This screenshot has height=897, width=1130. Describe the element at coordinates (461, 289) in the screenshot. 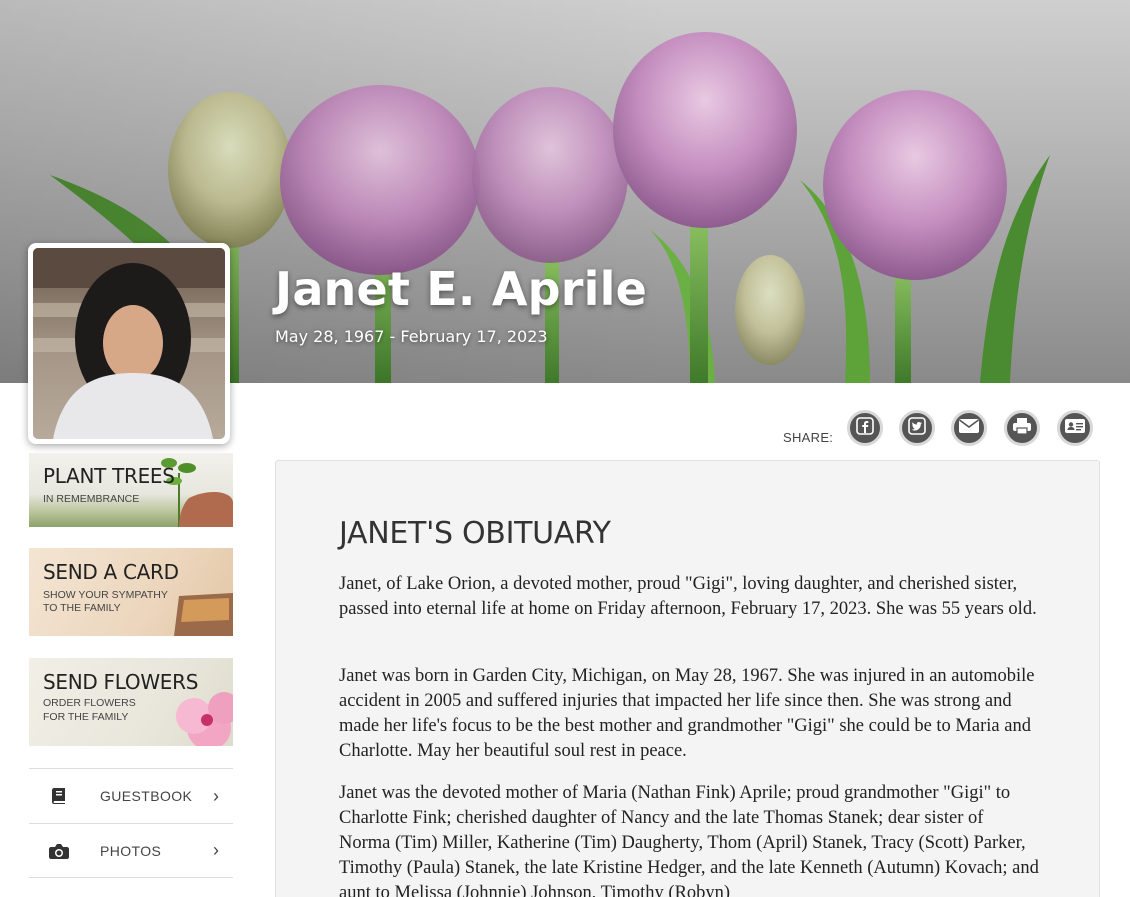

I see `decedent-name: Janet E. Aprile` at that location.